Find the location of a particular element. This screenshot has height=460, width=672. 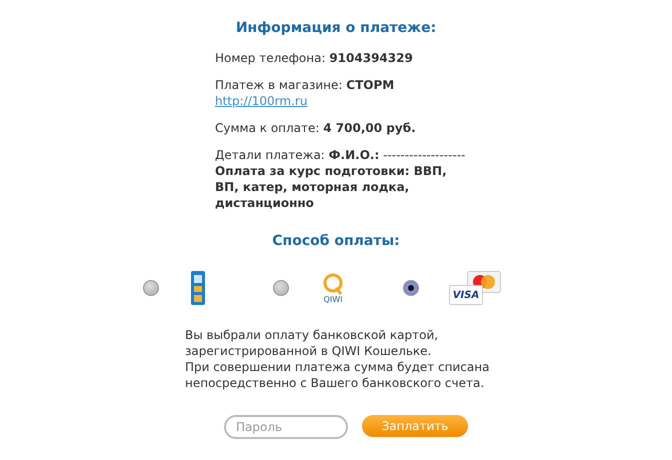

section-title: Способ оплаты: is located at coordinates (336, 241).